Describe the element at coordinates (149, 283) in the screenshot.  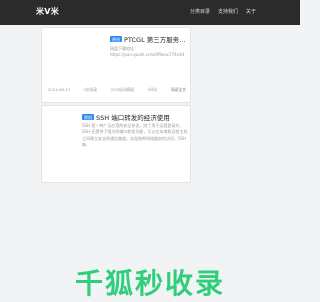
I see `watermark-logo: 千狐秒收录` at that location.